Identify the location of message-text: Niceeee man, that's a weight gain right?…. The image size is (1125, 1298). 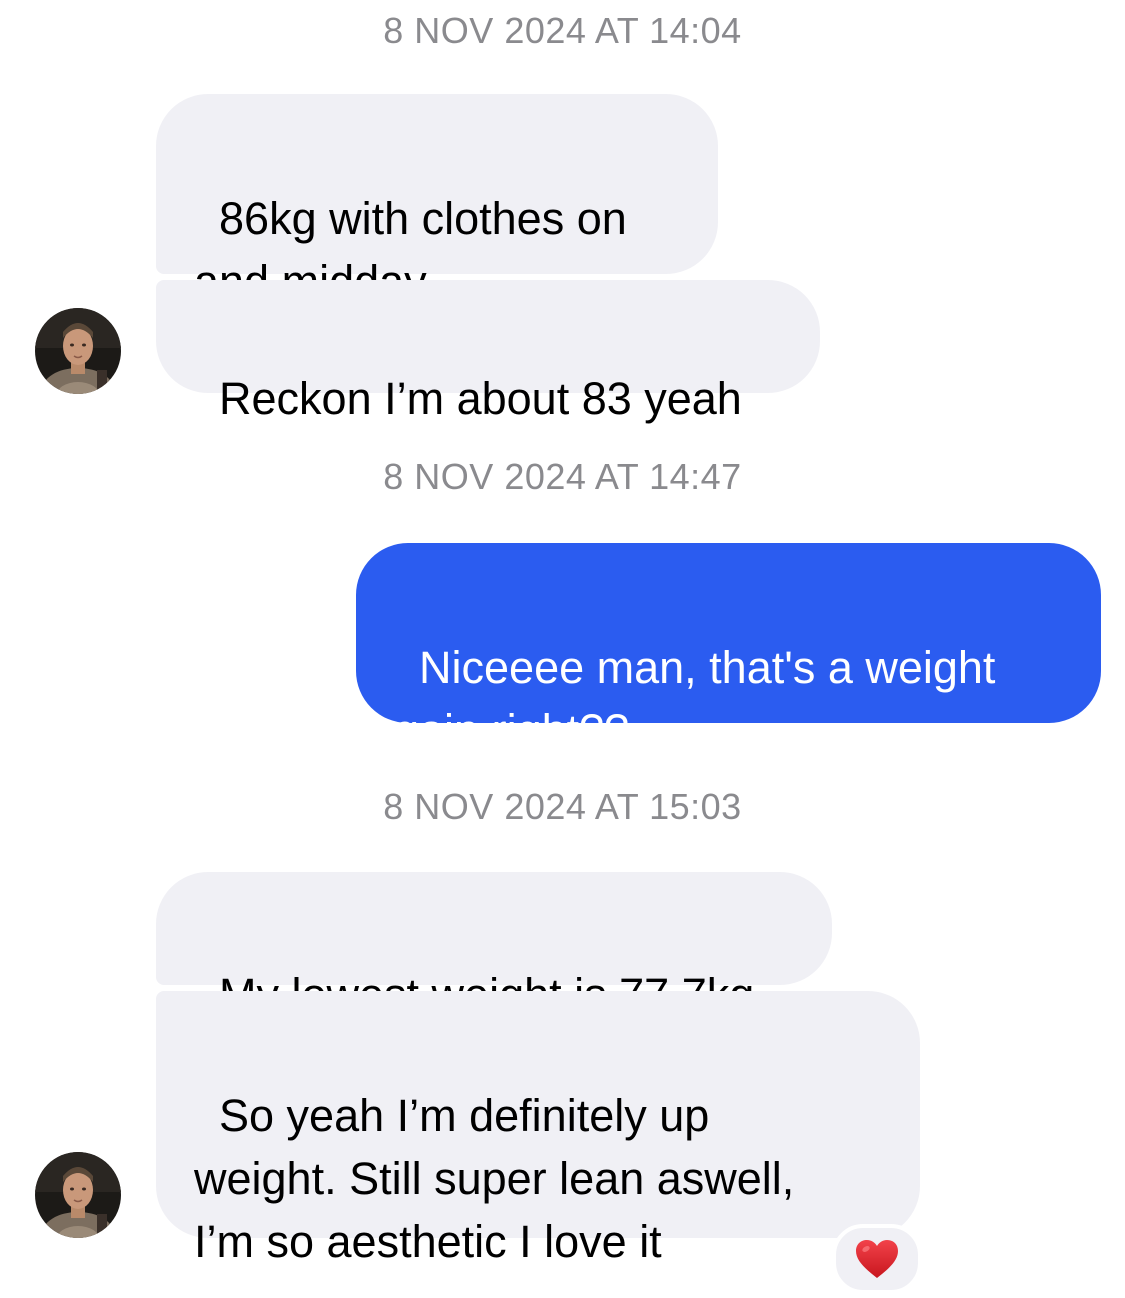
(695, 699).